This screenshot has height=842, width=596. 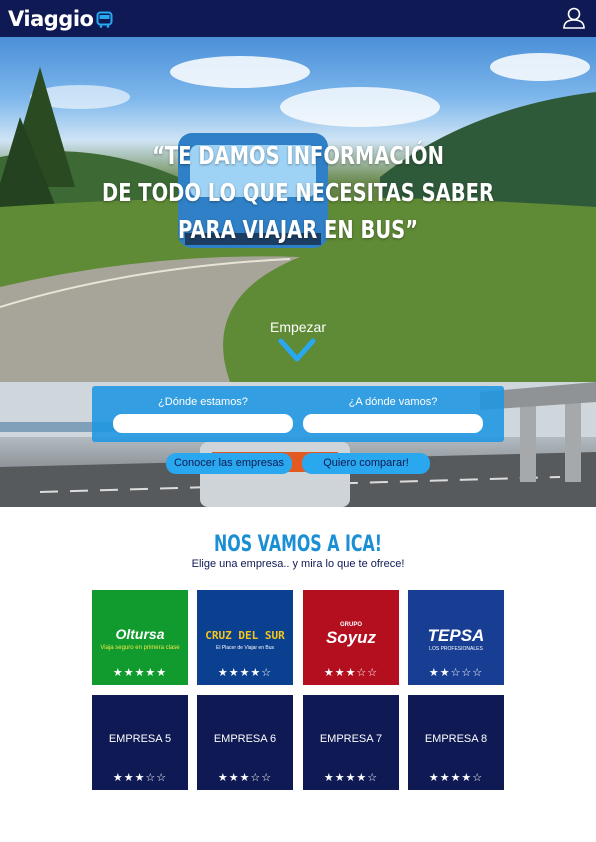 I want to click on viaggio-logo: Viaggio, so click(x=60, y=19).